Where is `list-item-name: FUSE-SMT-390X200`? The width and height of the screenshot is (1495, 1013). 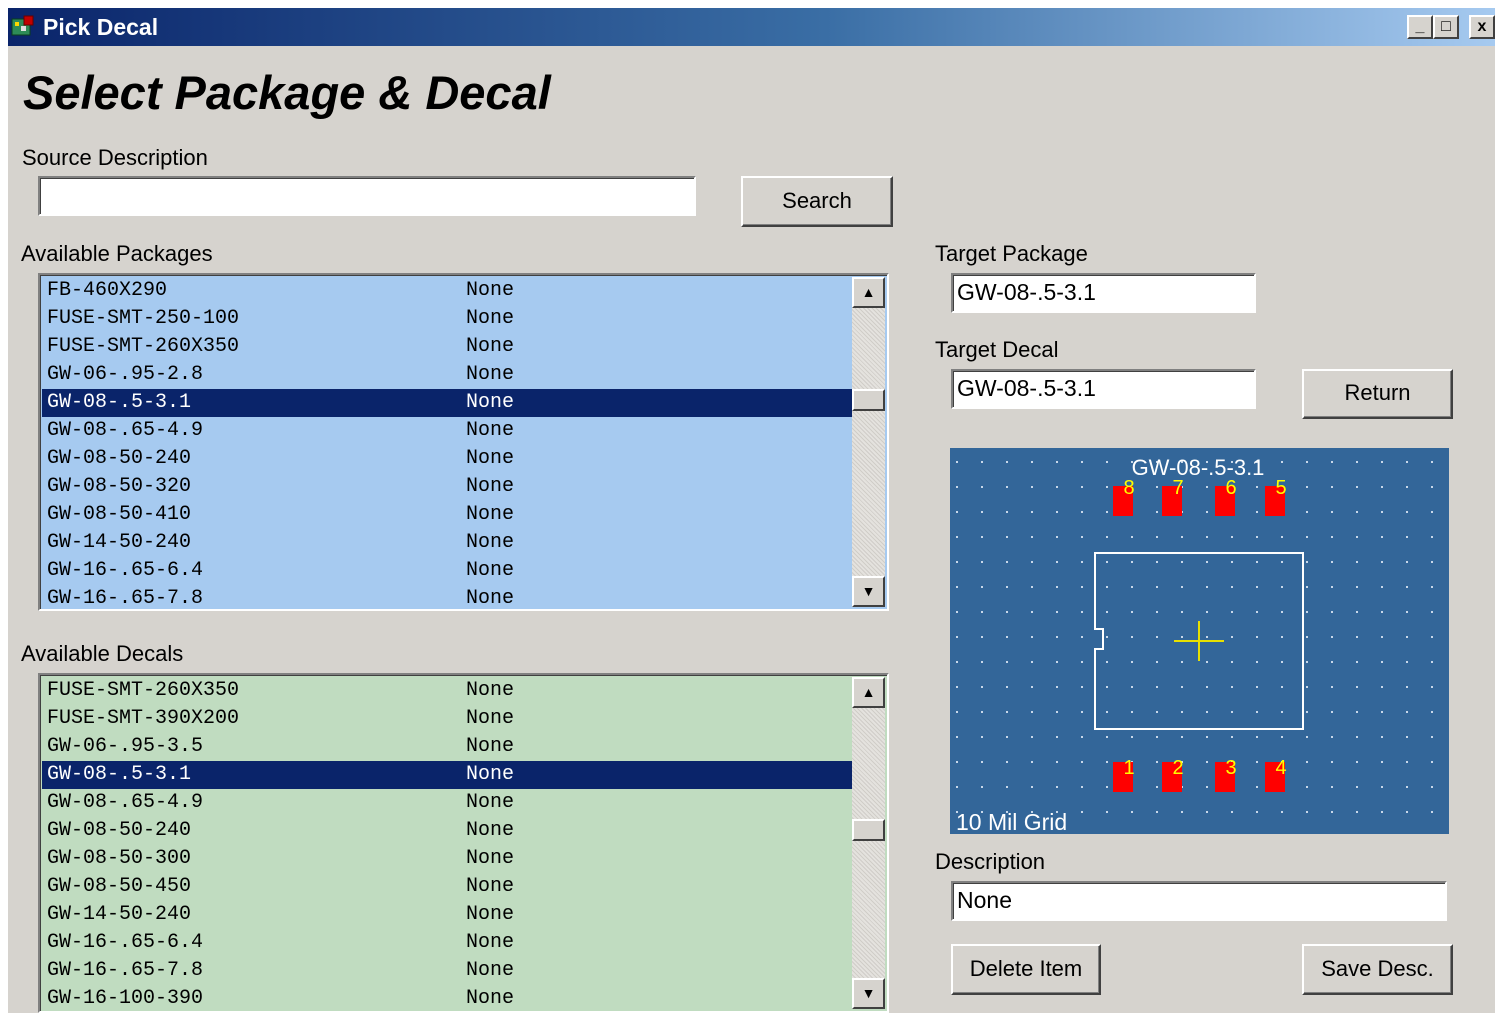 list-item-name: FUSE-SMT-390X200 is located at coordinates (143, 718).